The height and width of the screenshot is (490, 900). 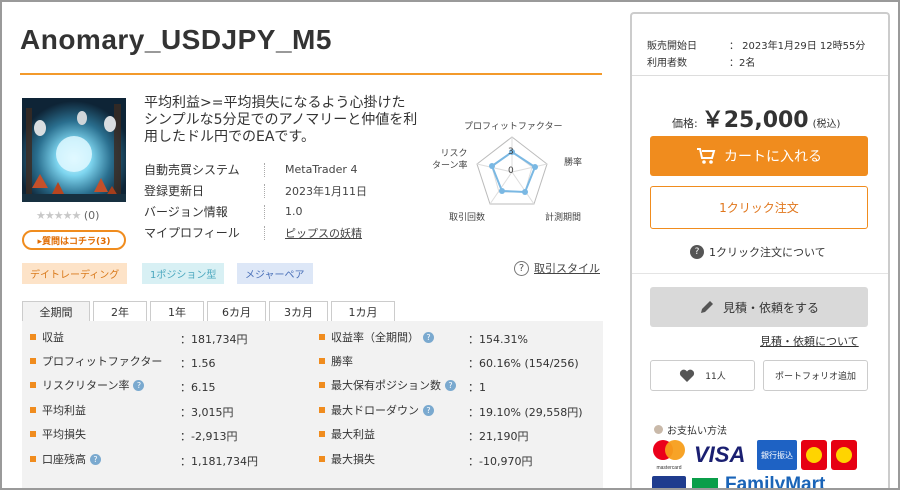 I want to click on title-divider, so click(x=311, y=74).